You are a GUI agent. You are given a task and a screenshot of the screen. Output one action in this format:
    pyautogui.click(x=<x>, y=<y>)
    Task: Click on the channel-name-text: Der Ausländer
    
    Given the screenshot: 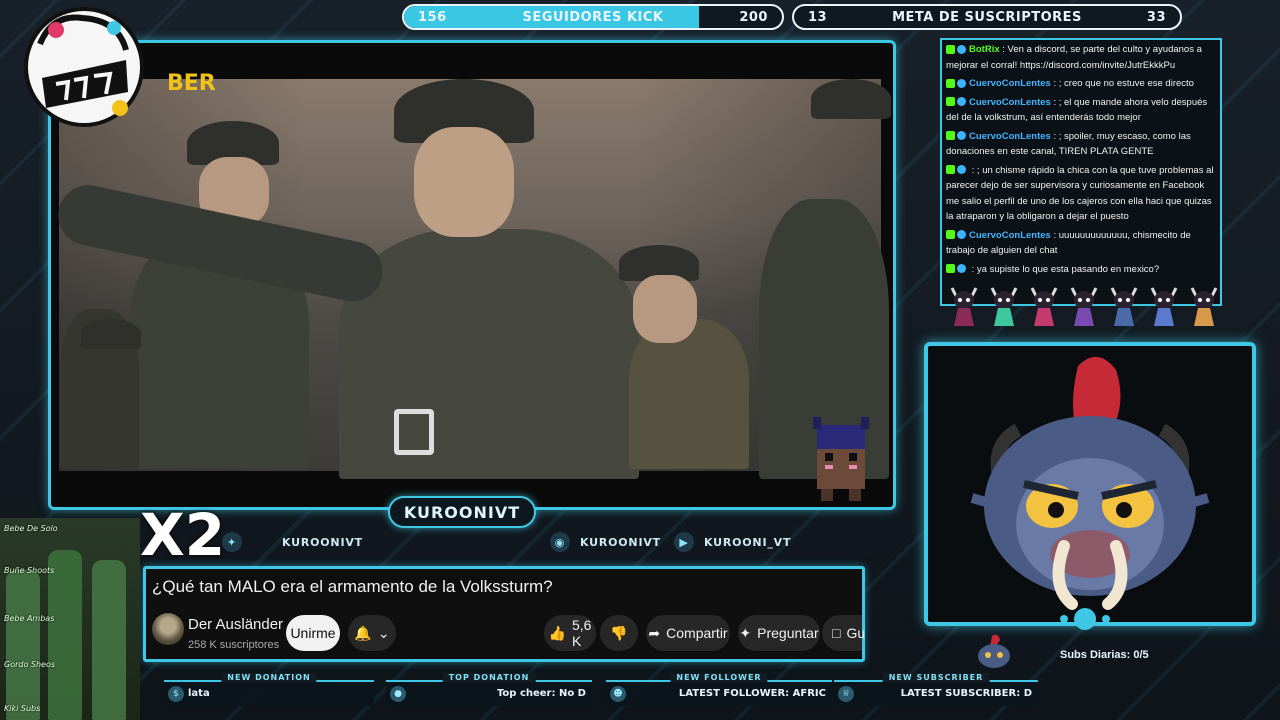 What is the action you would take?
    pyautogui.click(x=236, y=624)
    